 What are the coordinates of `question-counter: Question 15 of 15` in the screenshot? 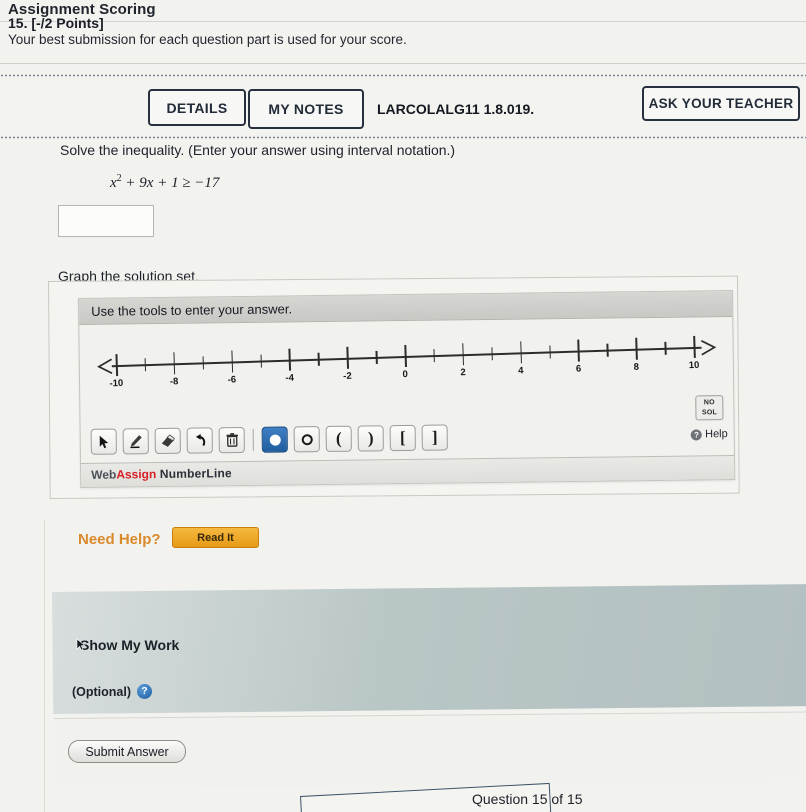 It's located at (527, 799).